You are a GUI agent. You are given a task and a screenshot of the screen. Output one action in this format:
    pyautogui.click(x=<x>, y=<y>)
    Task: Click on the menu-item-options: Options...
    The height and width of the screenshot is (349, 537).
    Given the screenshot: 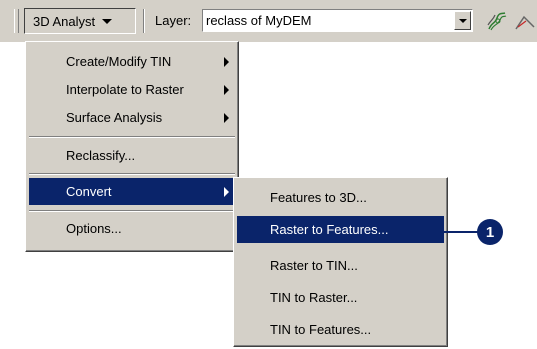 What is the action you would take?
    pyautogui.click(x=132, y=228)
    